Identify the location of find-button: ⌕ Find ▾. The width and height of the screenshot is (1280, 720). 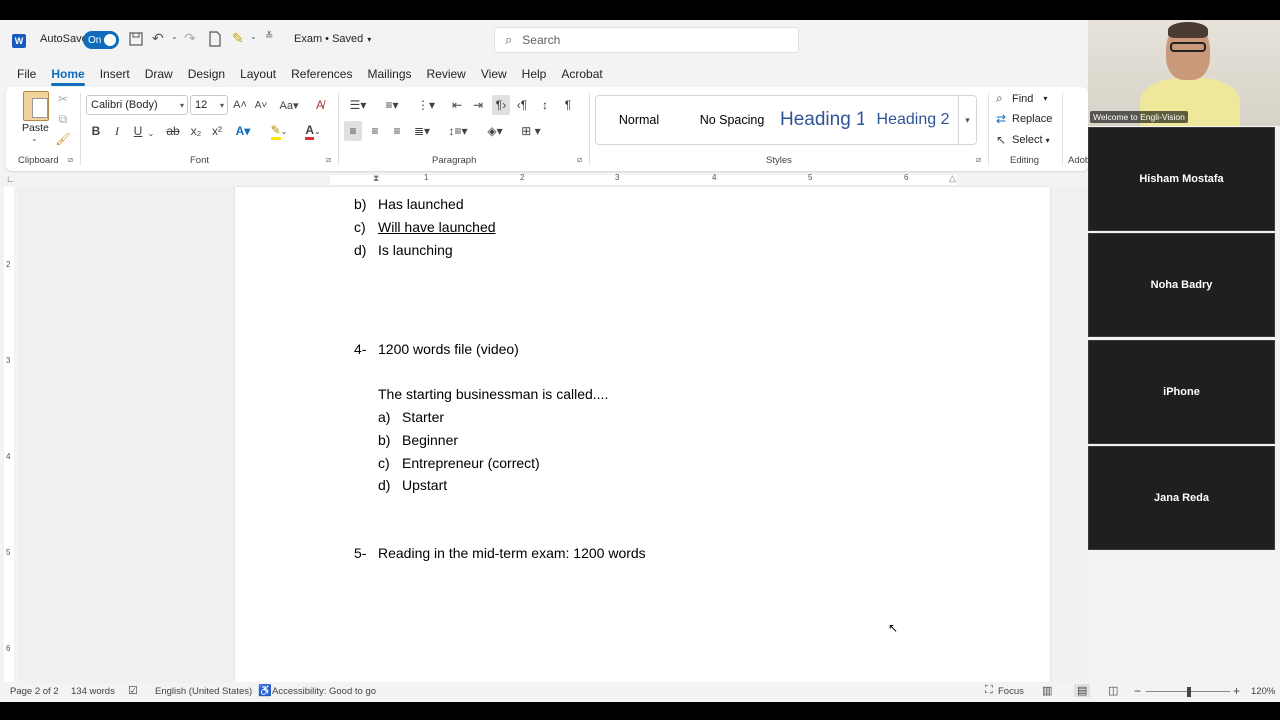
(1021, 98).